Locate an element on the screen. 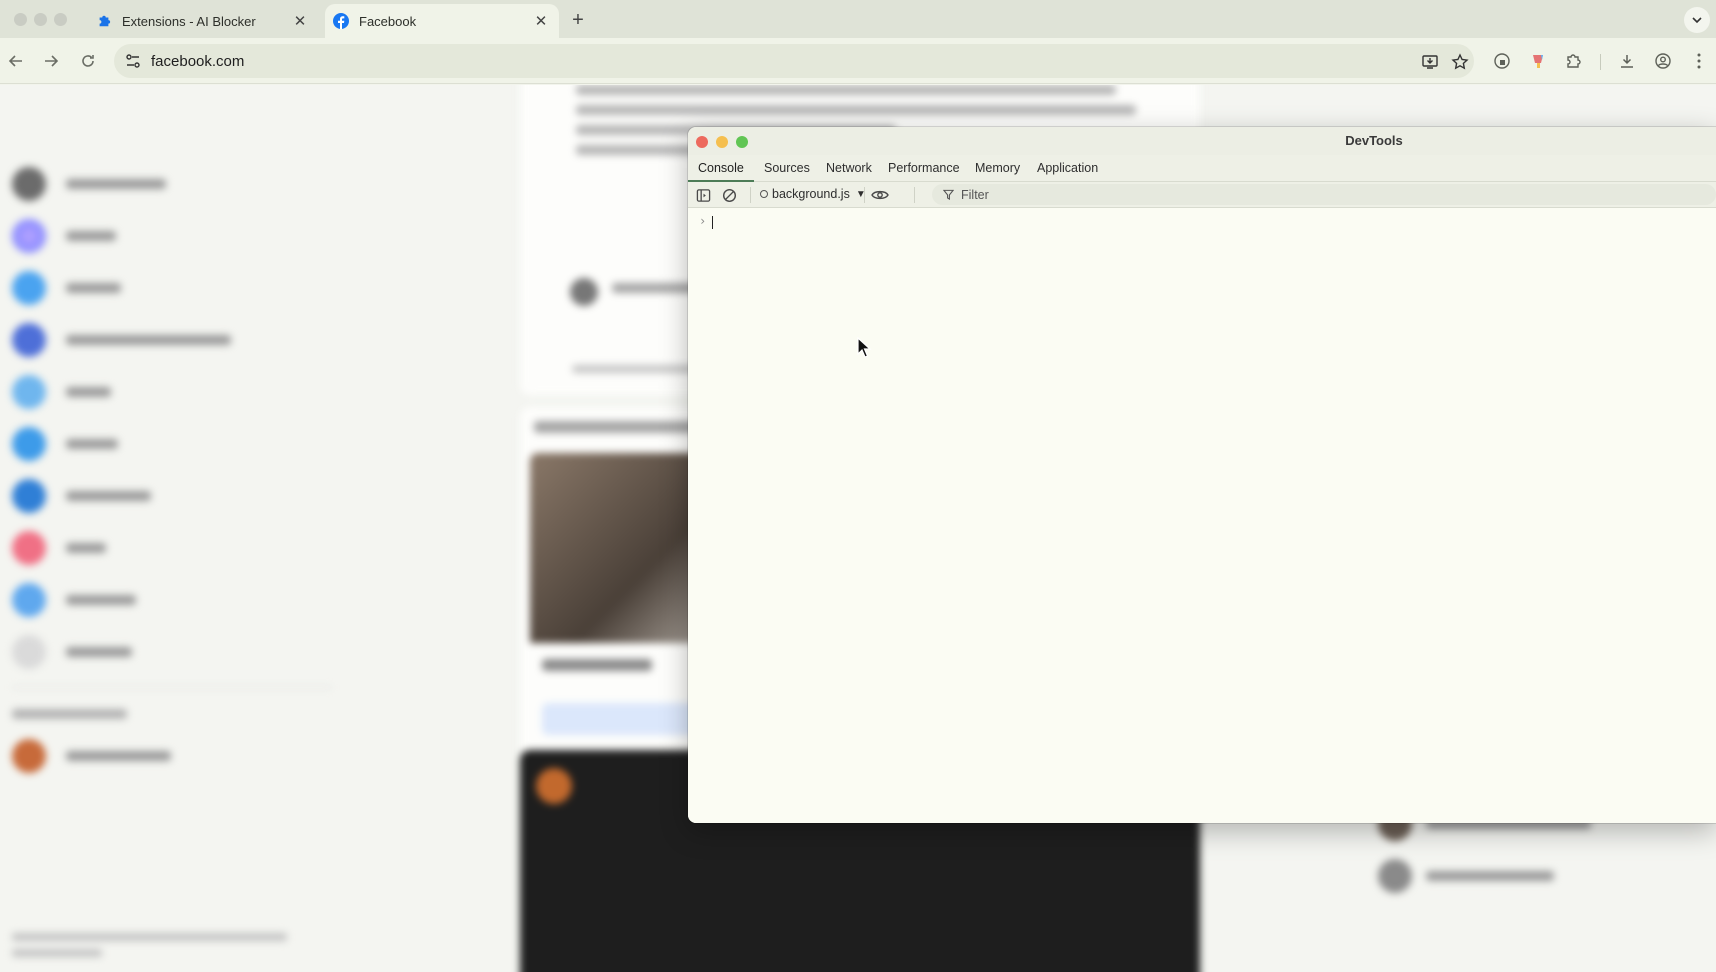 This screenshot has height=972, width=1716. console-input-caret is located at coordinates (712, 222).